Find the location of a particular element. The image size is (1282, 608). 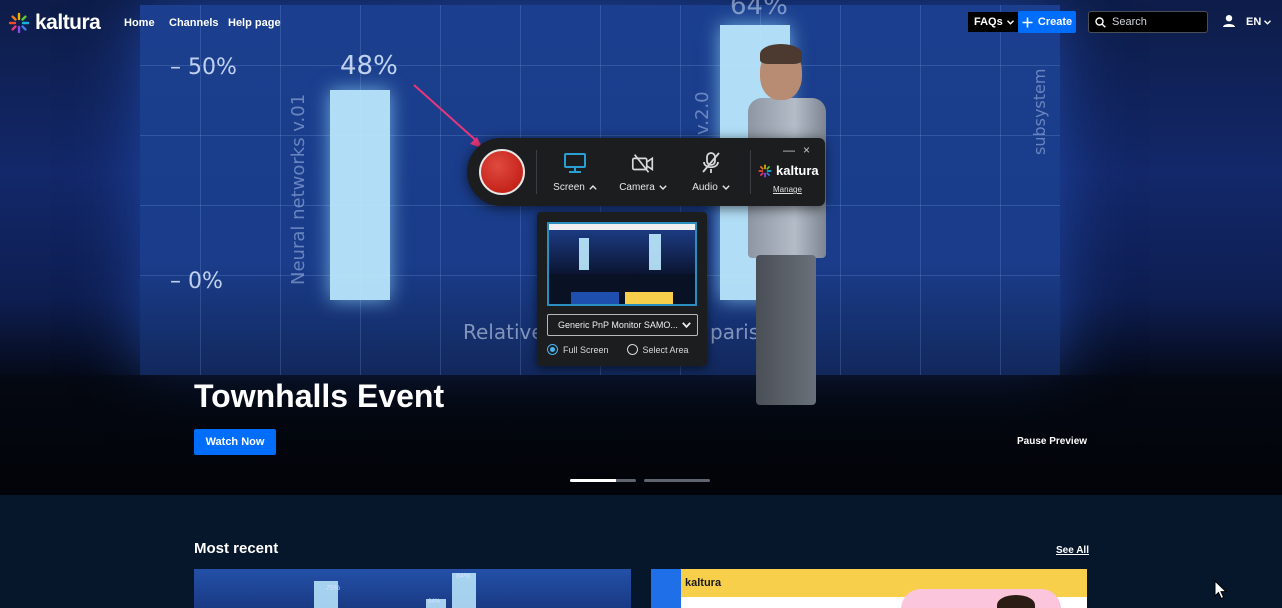

stage-vert-v20: v.2.0 is located at coordinates (702, 113).